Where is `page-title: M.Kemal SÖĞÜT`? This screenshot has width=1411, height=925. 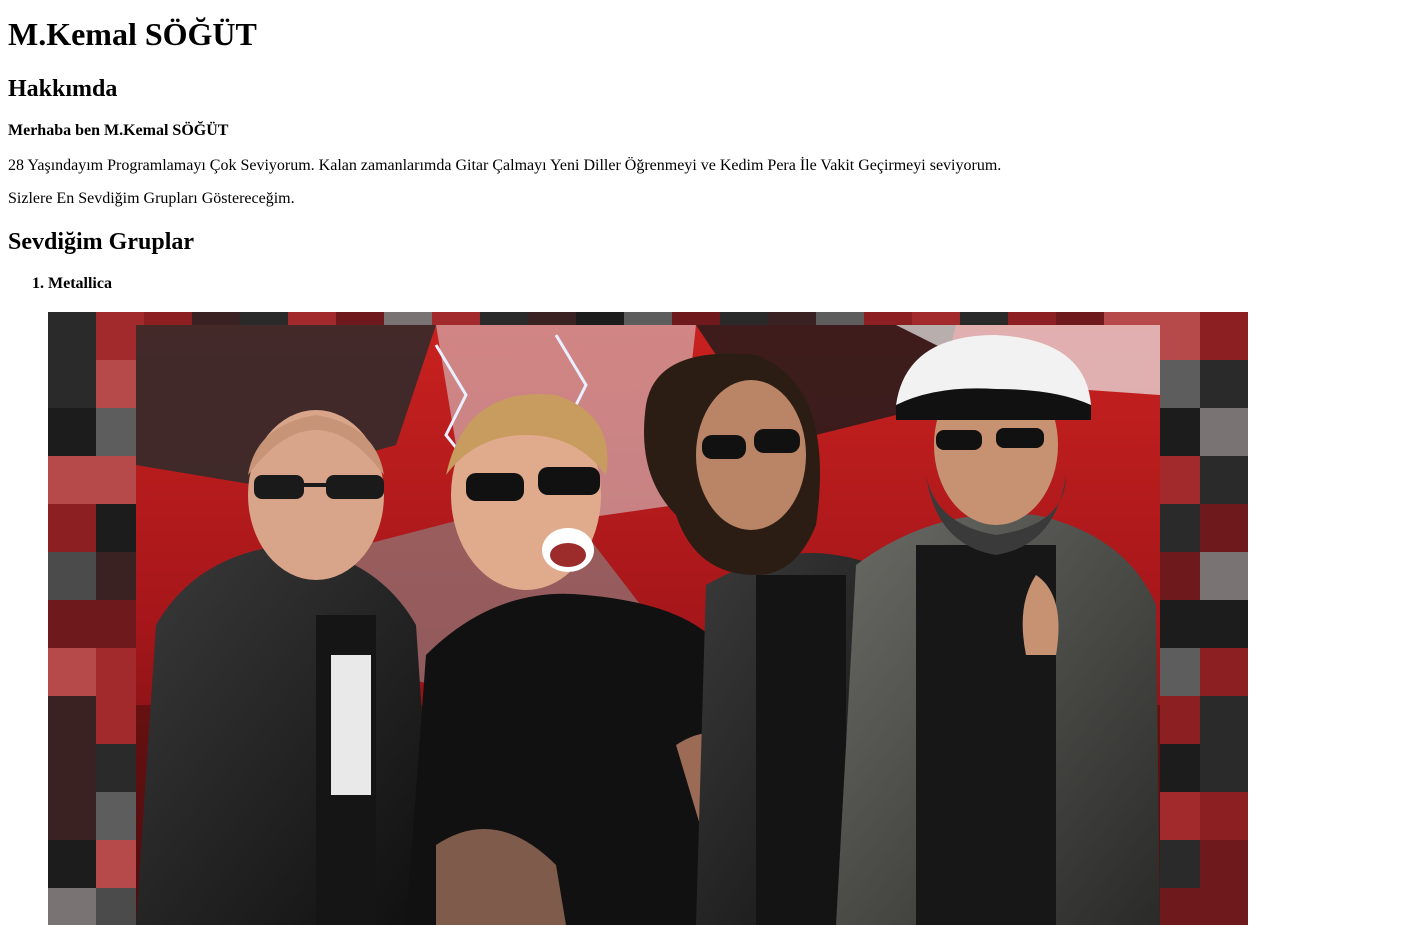
page-title: M.Kemal SÖĞÜT is located at coordinates (132, 34).